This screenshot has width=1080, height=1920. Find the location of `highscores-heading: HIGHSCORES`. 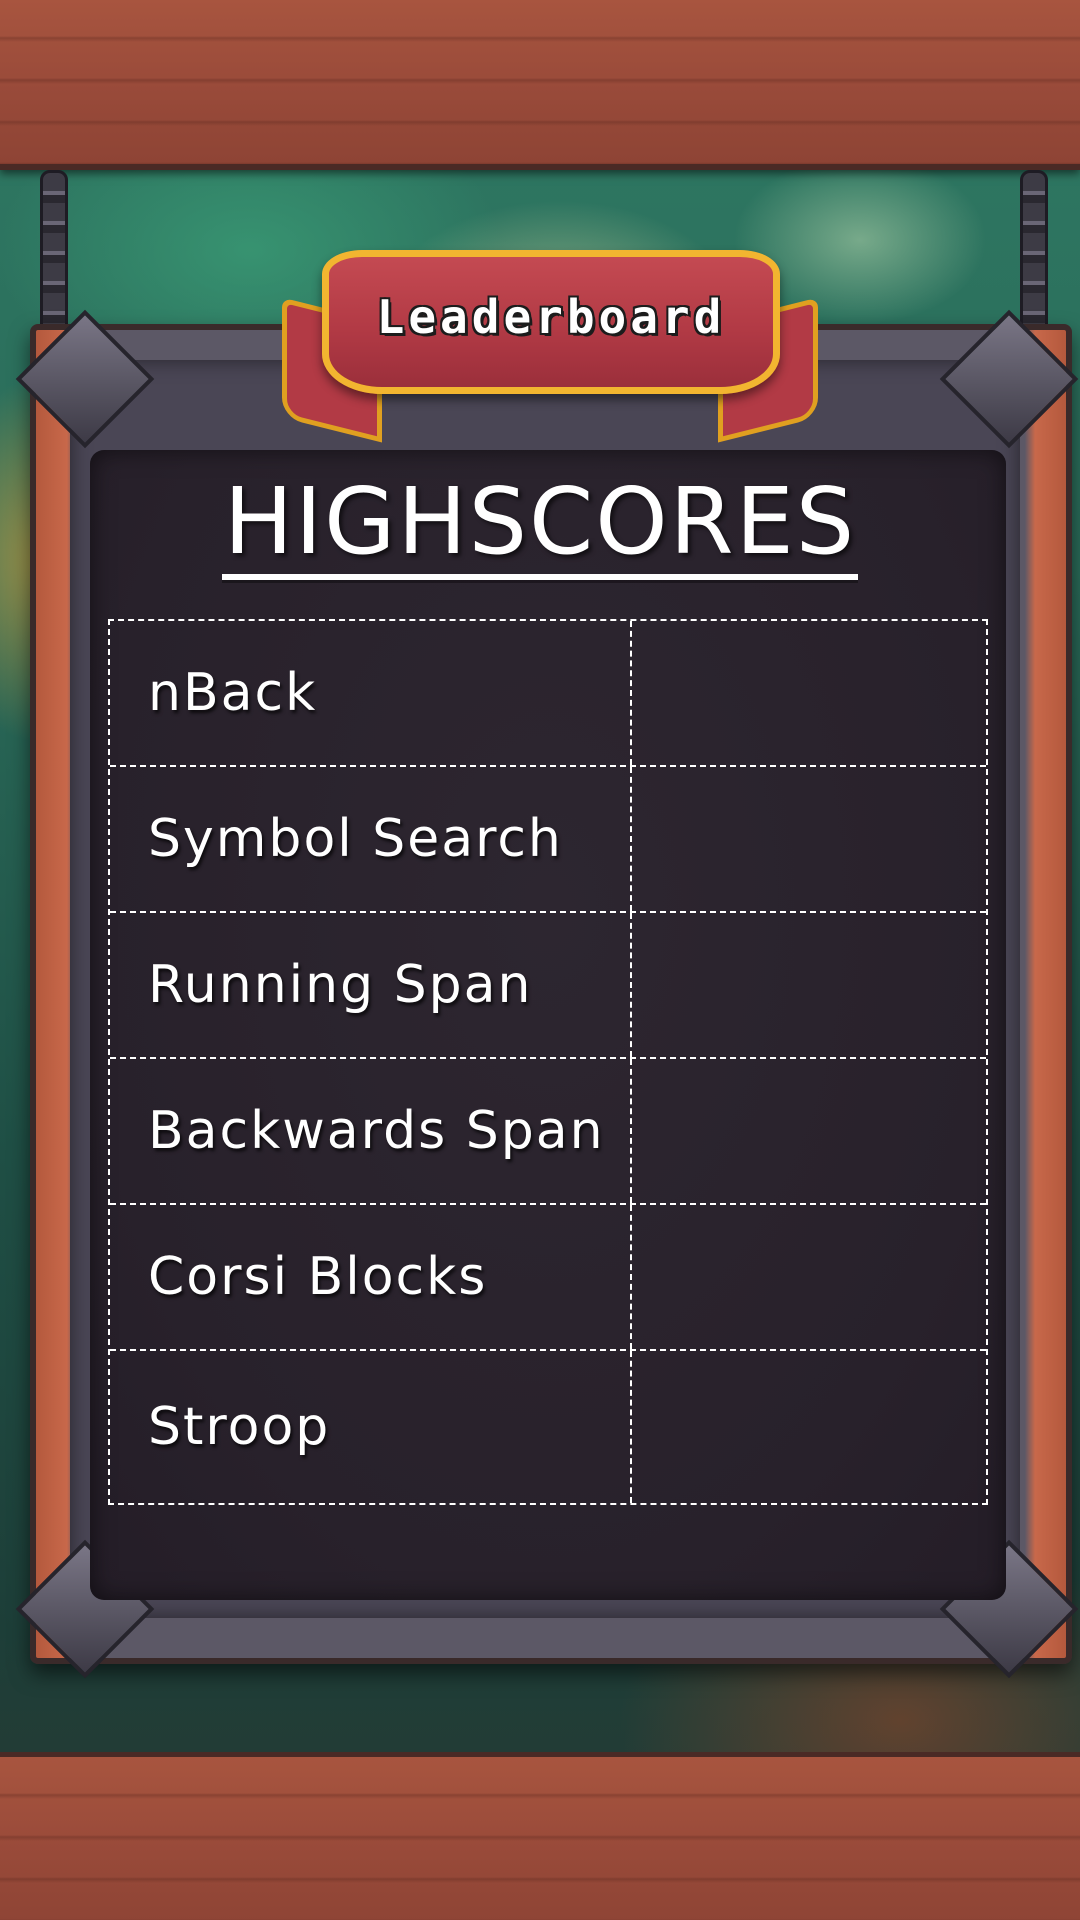

highscores-heading: HIGHSCORES is located at coordinates (540, 524).